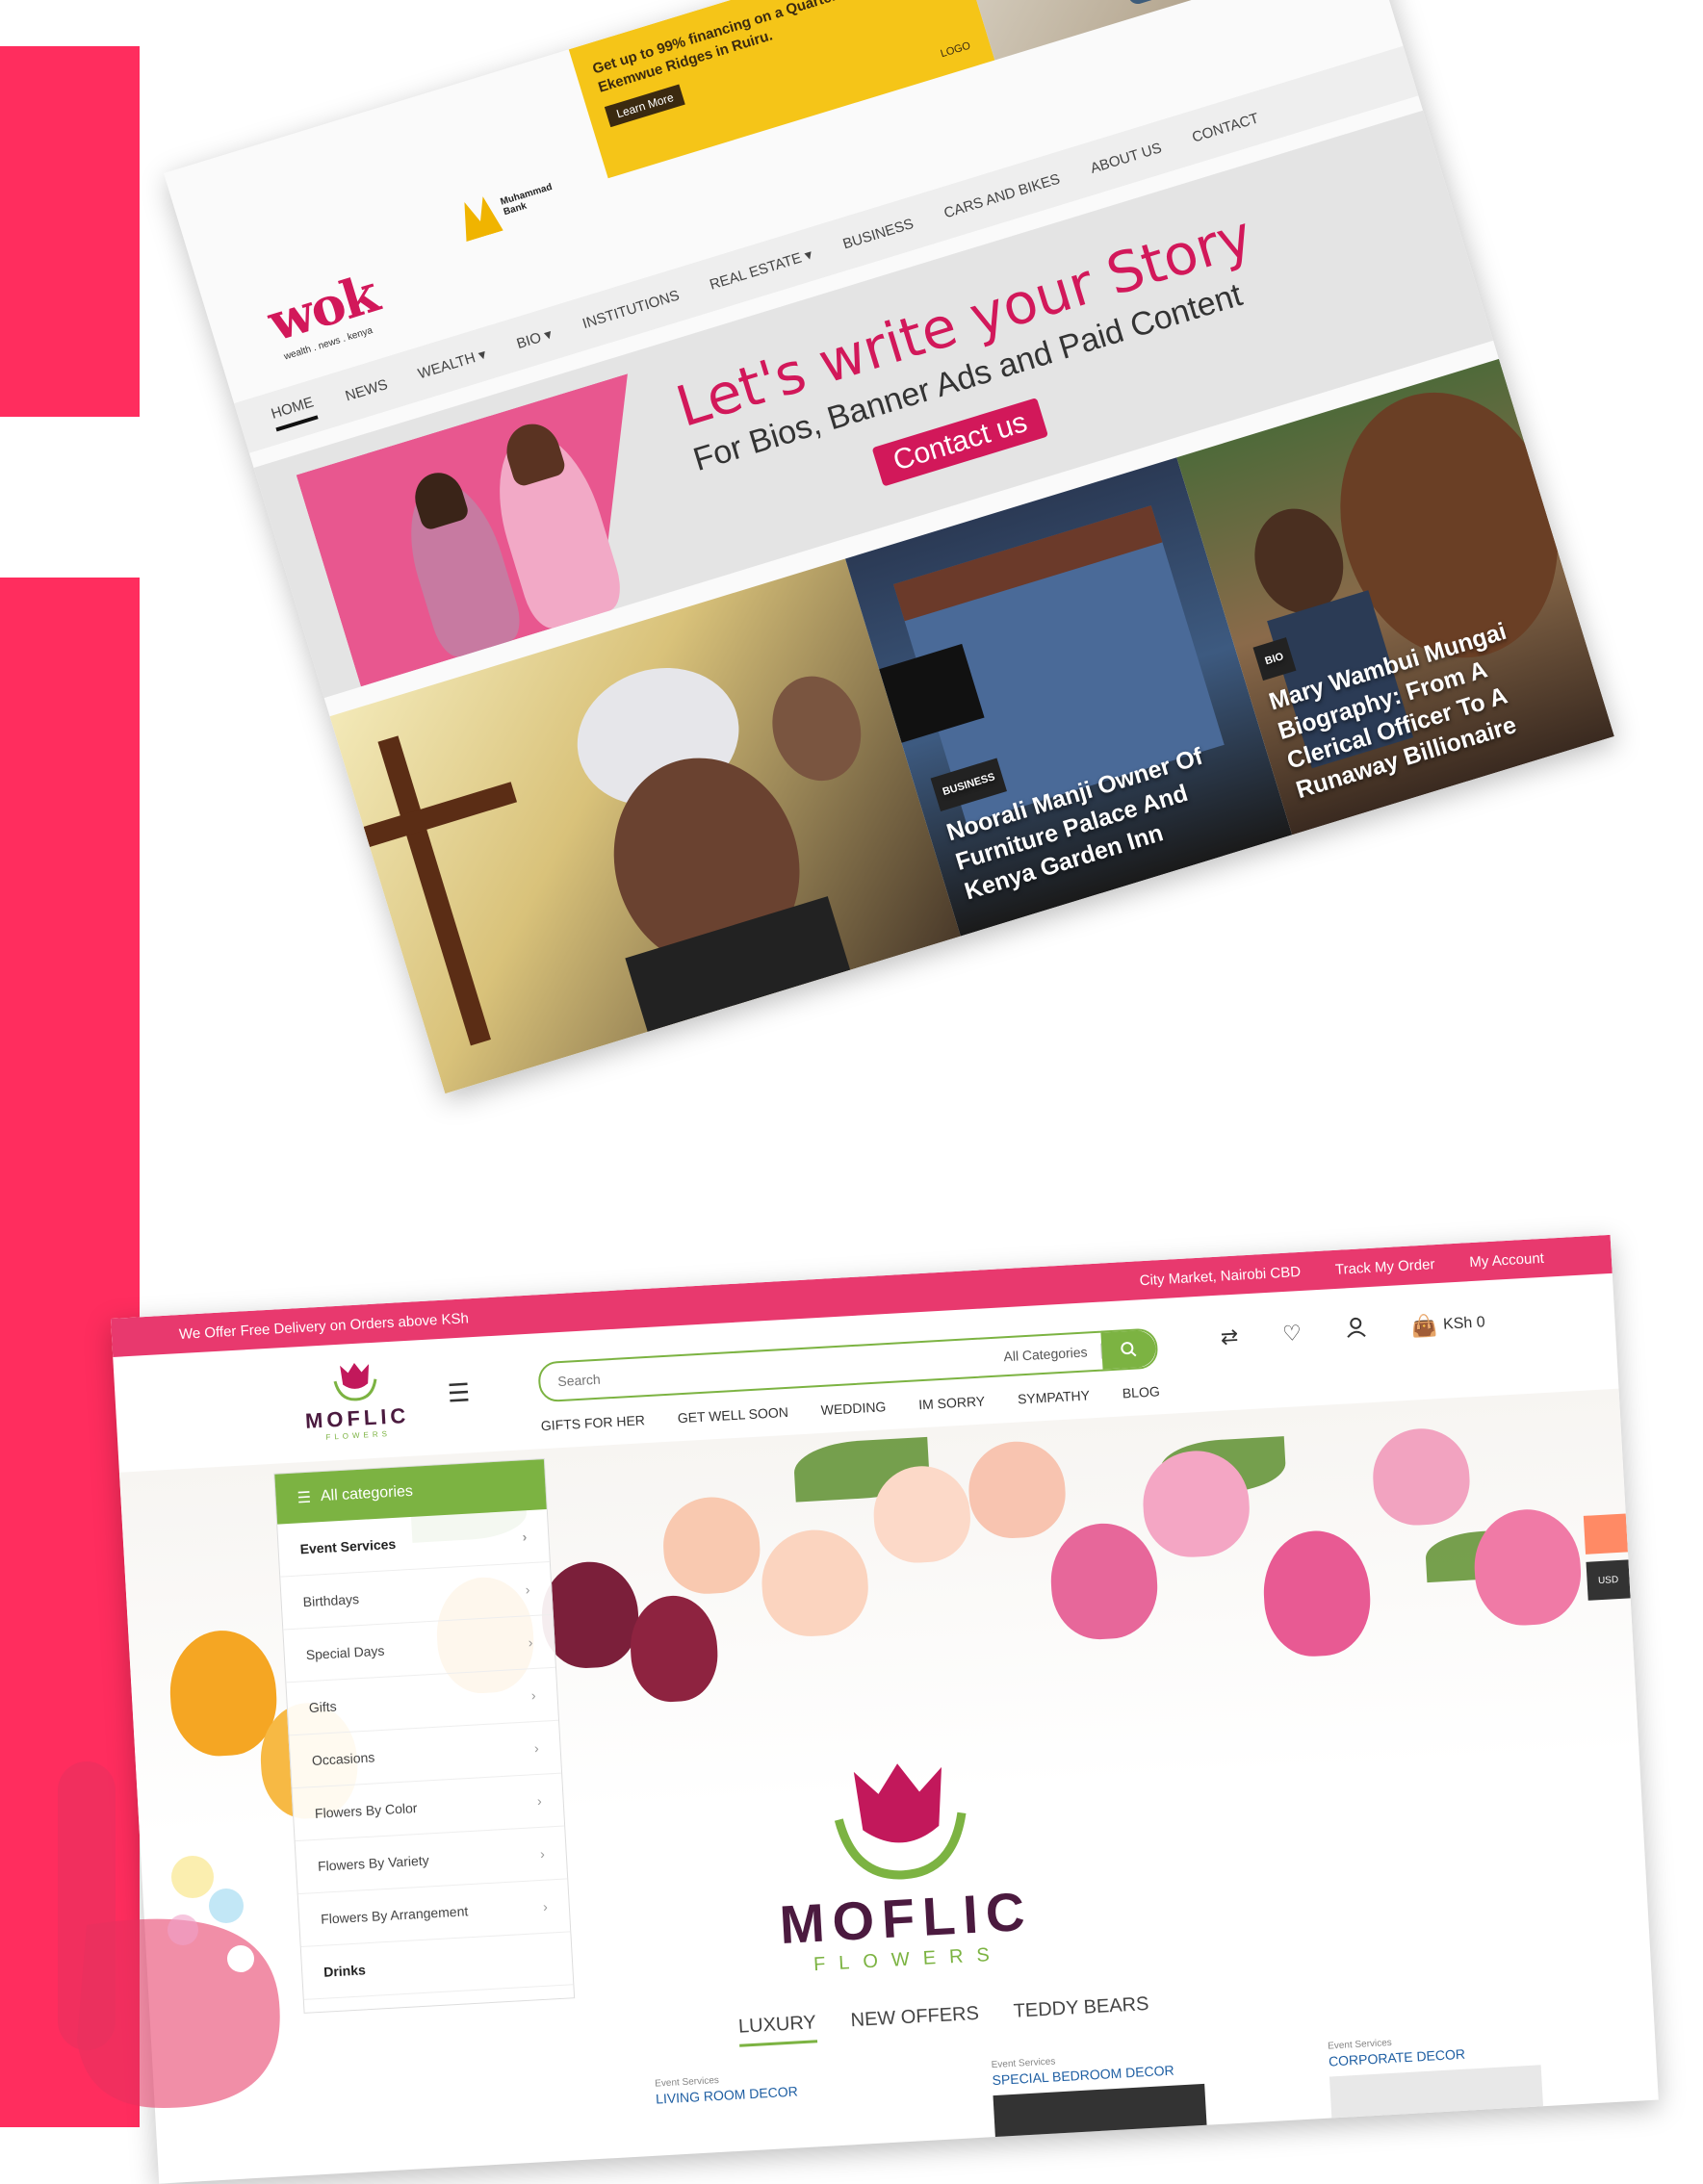  Describe the element at coordinates (878, 234) in the screenshot. I see `nav-item-business: BUSINESS` at that location.